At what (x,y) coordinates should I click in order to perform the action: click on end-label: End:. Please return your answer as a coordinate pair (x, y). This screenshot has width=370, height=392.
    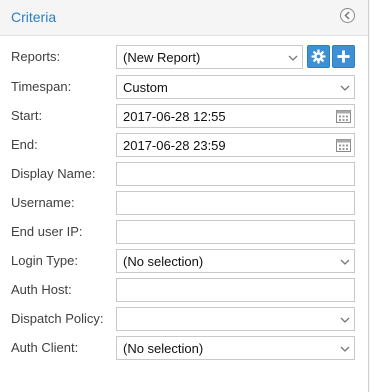
    Looking at the image, I should click on (24, 144).